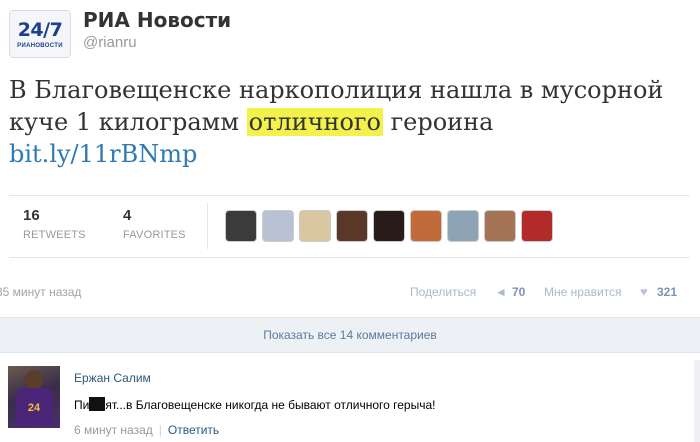 The image size is (700, 442). Describe the element at coordinates (349, 257) in the screenshot. I see `stats-divider-bottom` at that location.